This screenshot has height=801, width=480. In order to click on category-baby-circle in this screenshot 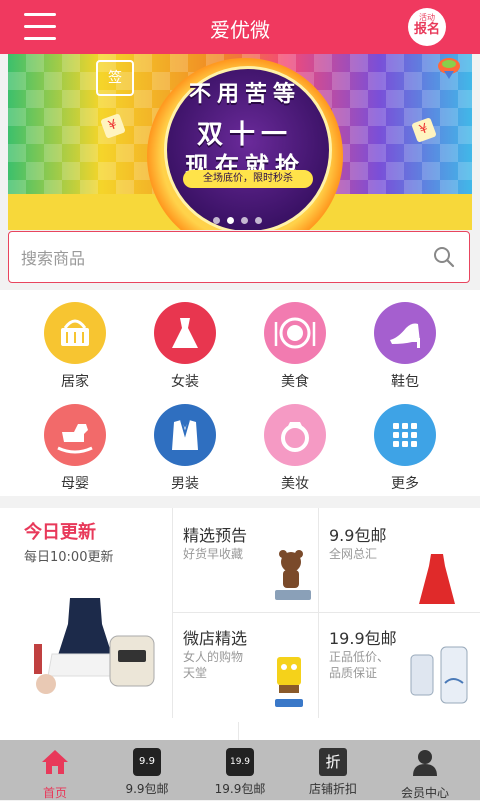, I will do `click(75, 435)`.